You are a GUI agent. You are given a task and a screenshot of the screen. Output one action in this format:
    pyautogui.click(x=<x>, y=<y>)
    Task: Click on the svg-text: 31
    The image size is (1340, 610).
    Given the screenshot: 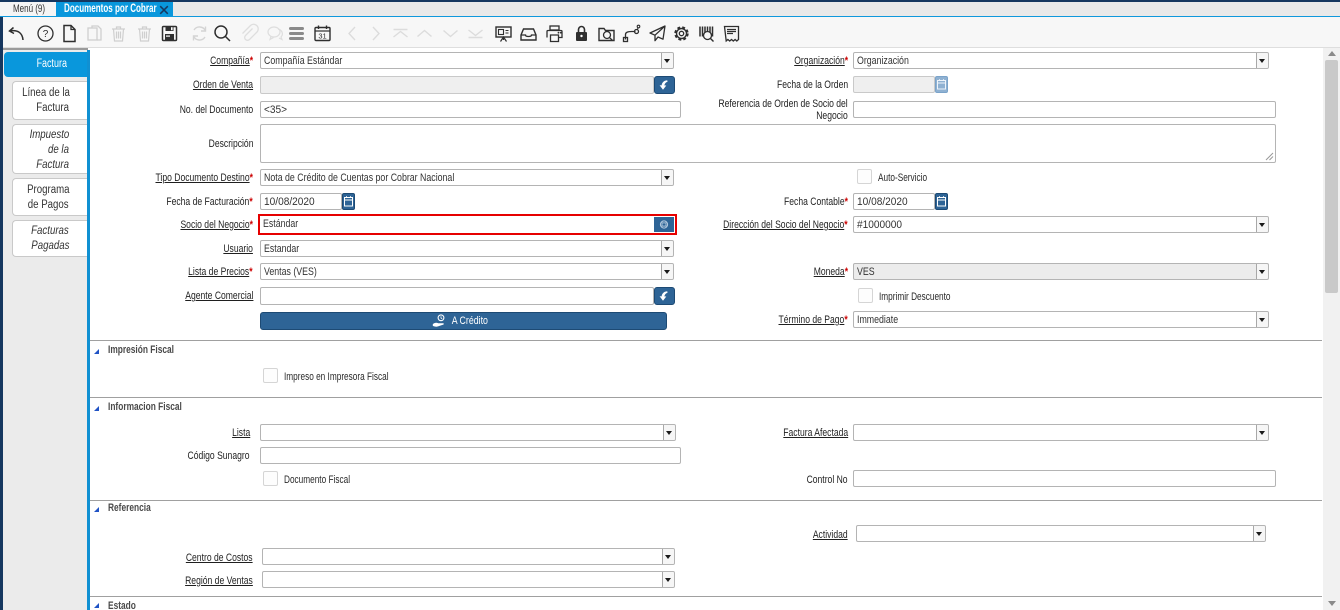 What is the action you would take?
    pyautogui.click(x=322, y=36)
    